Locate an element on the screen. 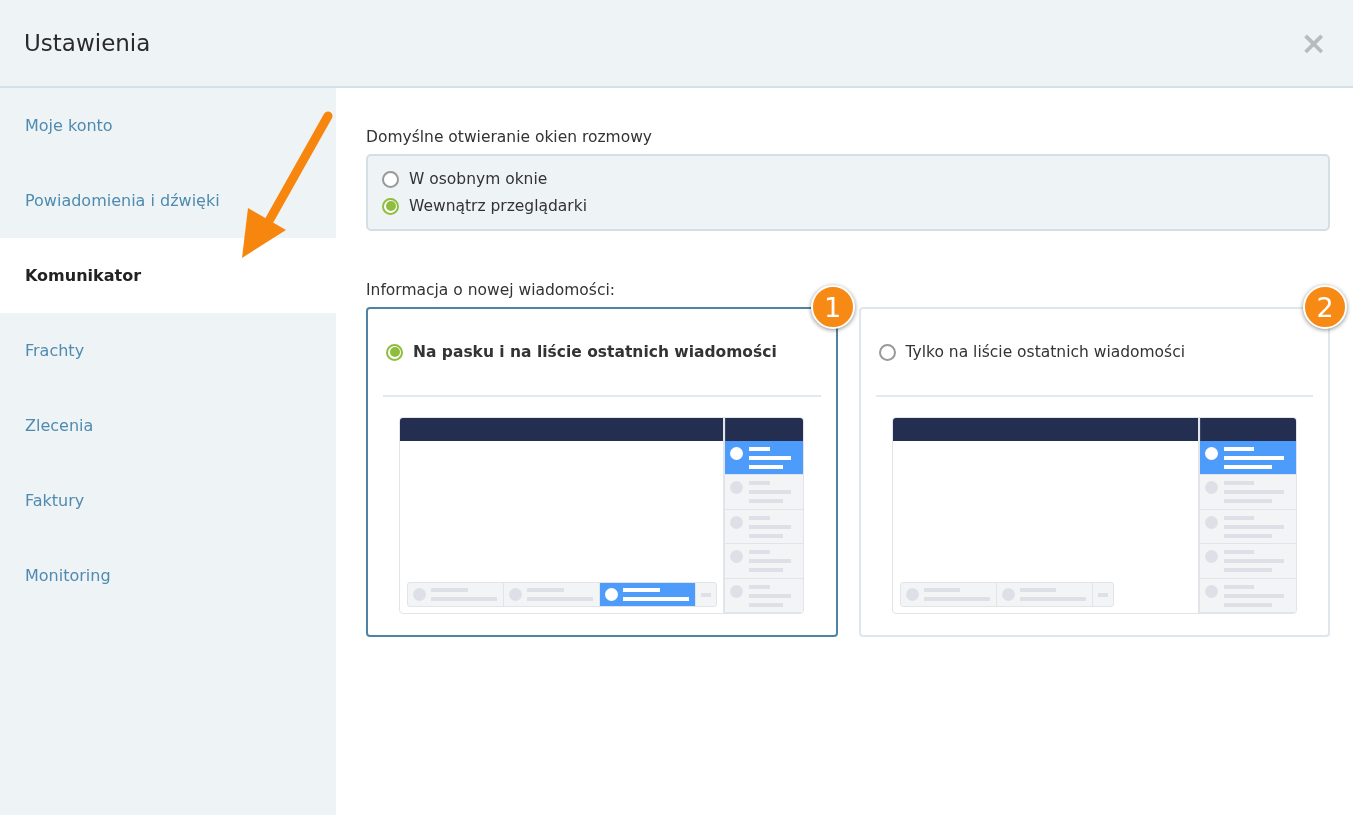  radio-label: Wewnątrz przeglądarki is located at coordinates (498, 206).